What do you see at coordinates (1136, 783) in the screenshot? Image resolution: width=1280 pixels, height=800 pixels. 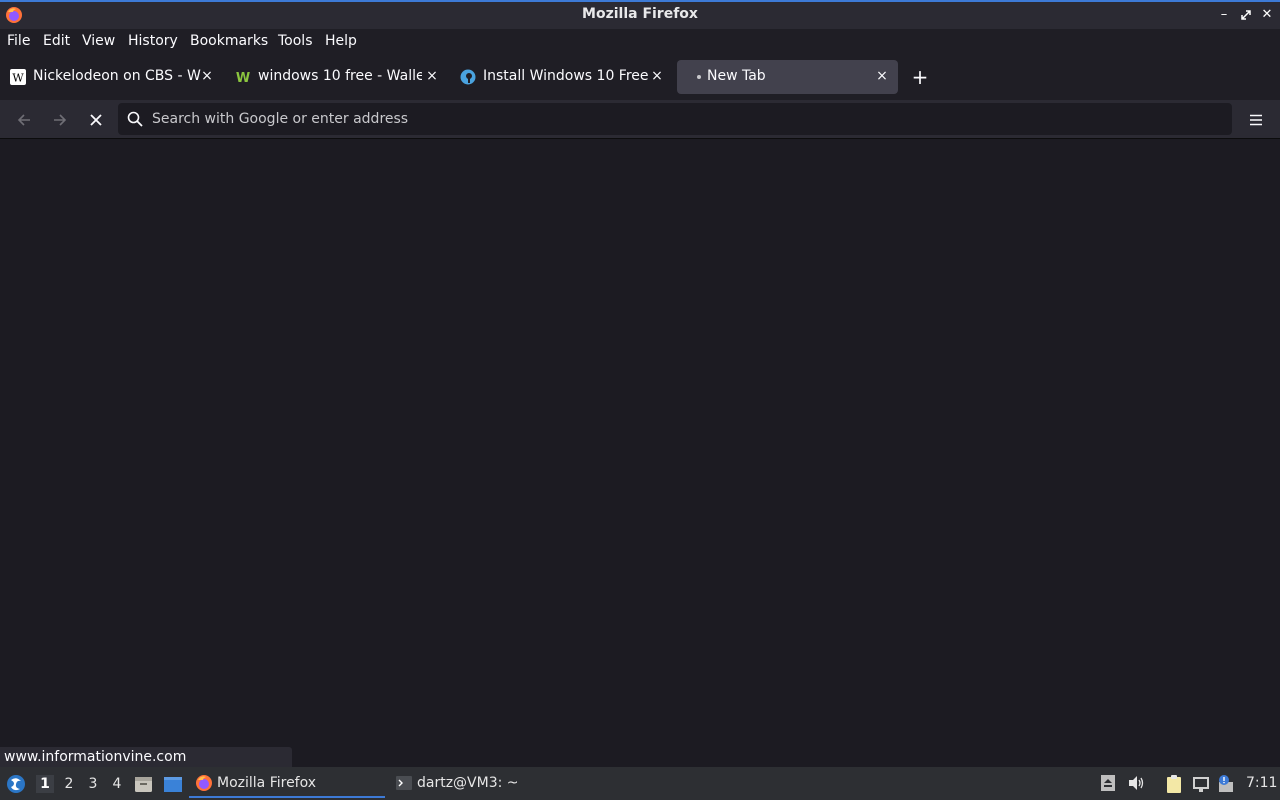 I see `volume-icon` at bounding box center [1136, 783].